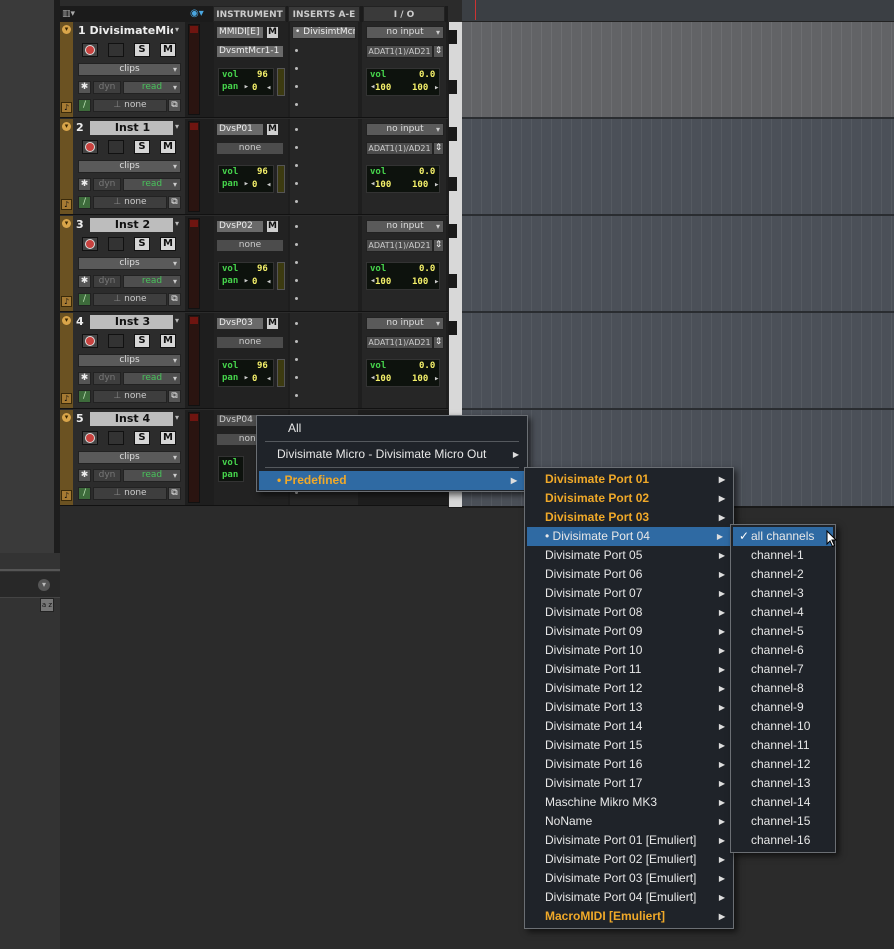  What do you see at coordinates (116, 438) in the screenshot?
I see `input-monitor-button` at bounding box center [116, 438].